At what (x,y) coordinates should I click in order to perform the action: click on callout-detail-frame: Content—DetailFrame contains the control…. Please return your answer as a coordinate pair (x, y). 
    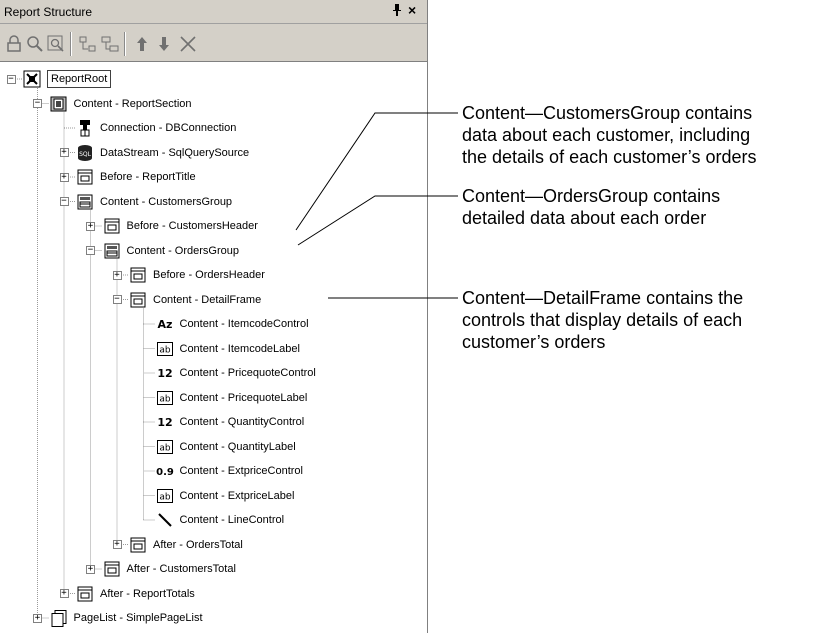
    Looking at the image, I should click on (602, 320).